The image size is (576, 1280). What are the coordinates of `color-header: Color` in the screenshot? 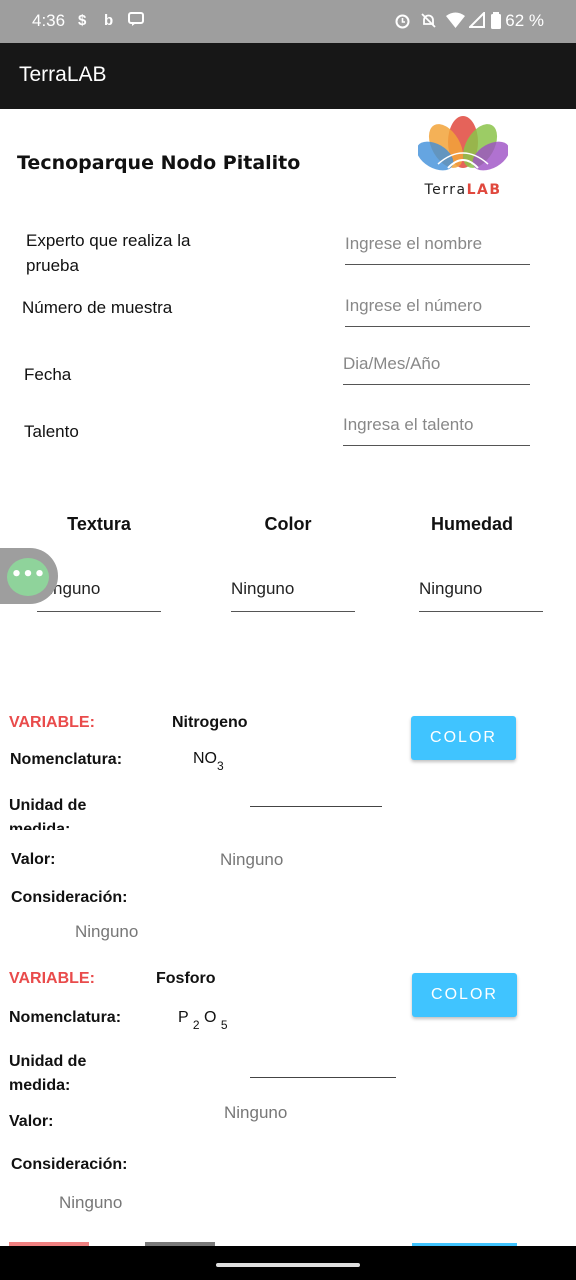 It's located at (288, 524).